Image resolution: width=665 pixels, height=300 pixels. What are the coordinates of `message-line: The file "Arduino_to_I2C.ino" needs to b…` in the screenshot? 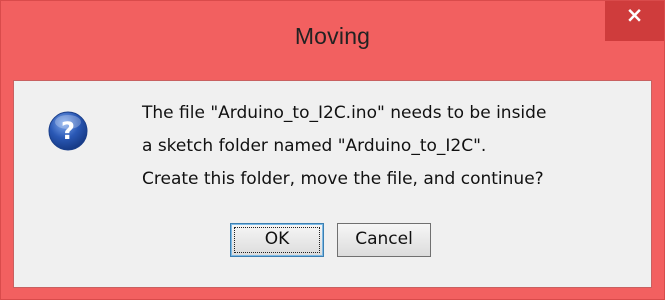 It's located at (344, 113).